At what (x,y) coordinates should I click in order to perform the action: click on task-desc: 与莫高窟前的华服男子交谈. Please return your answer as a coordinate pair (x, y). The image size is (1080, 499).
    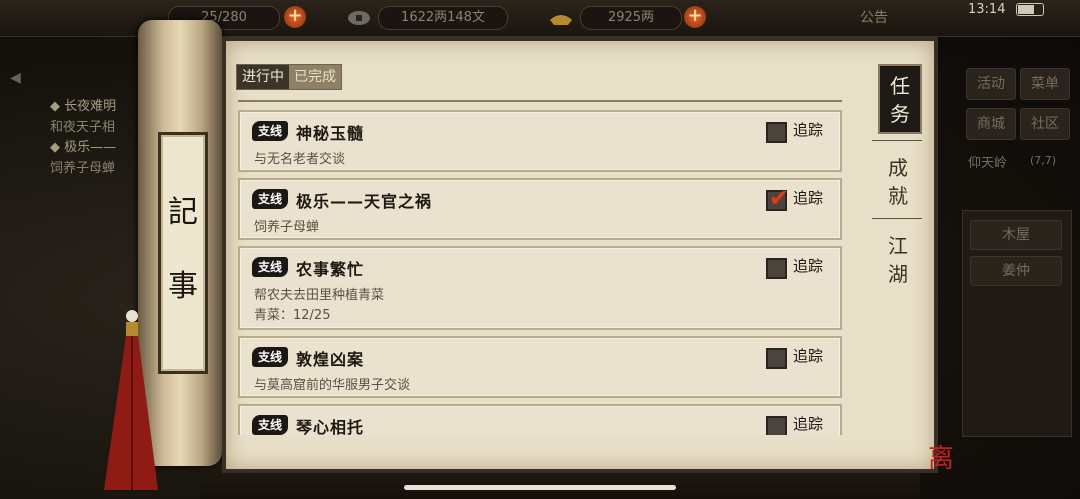
    Looking at the image, I should click on (332, 385).